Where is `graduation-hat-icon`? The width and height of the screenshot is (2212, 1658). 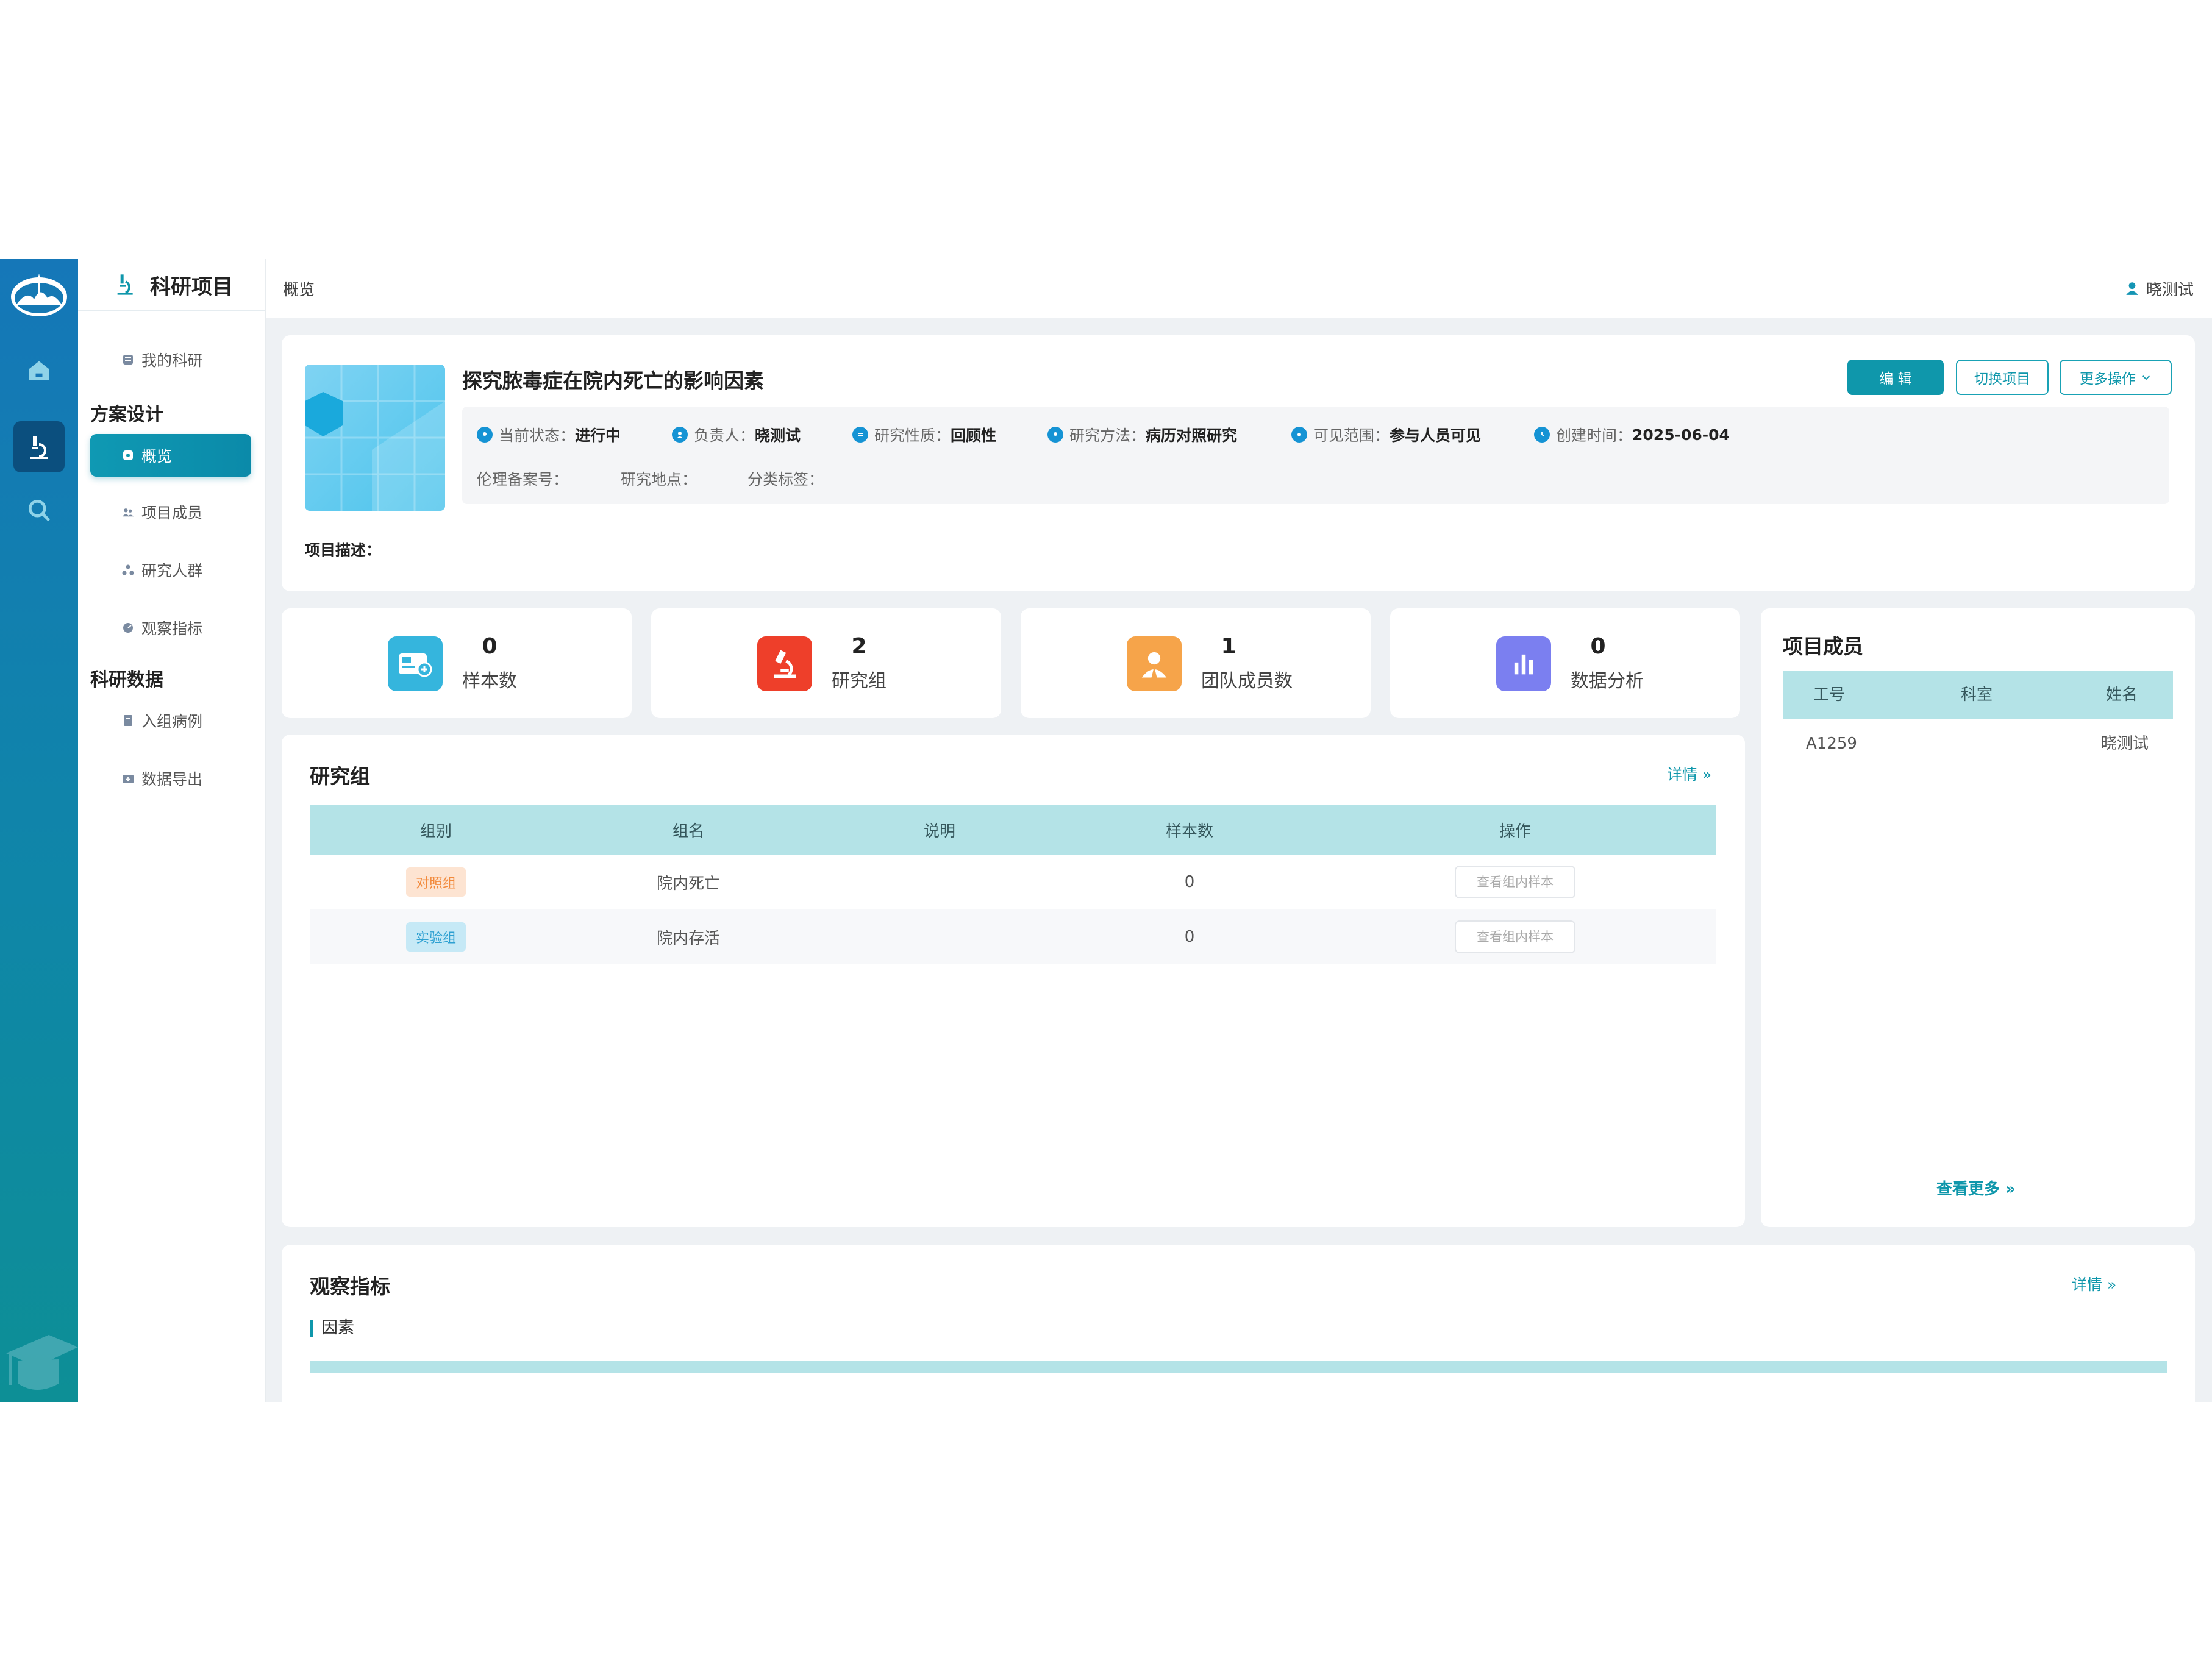
graduation-hat-icon is located at coordinates (39, 1363).